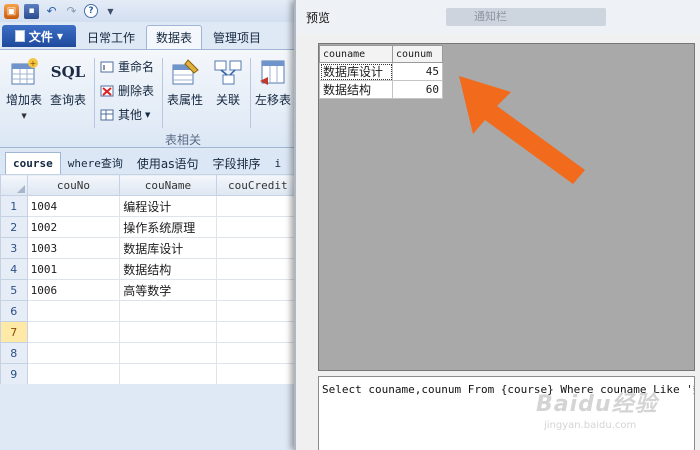 The image size is (700, 450). What do you see at coordinates (417, 71) in the screenshot?
I see `result-cell-counum: 45` at bounding box center [417, 71].